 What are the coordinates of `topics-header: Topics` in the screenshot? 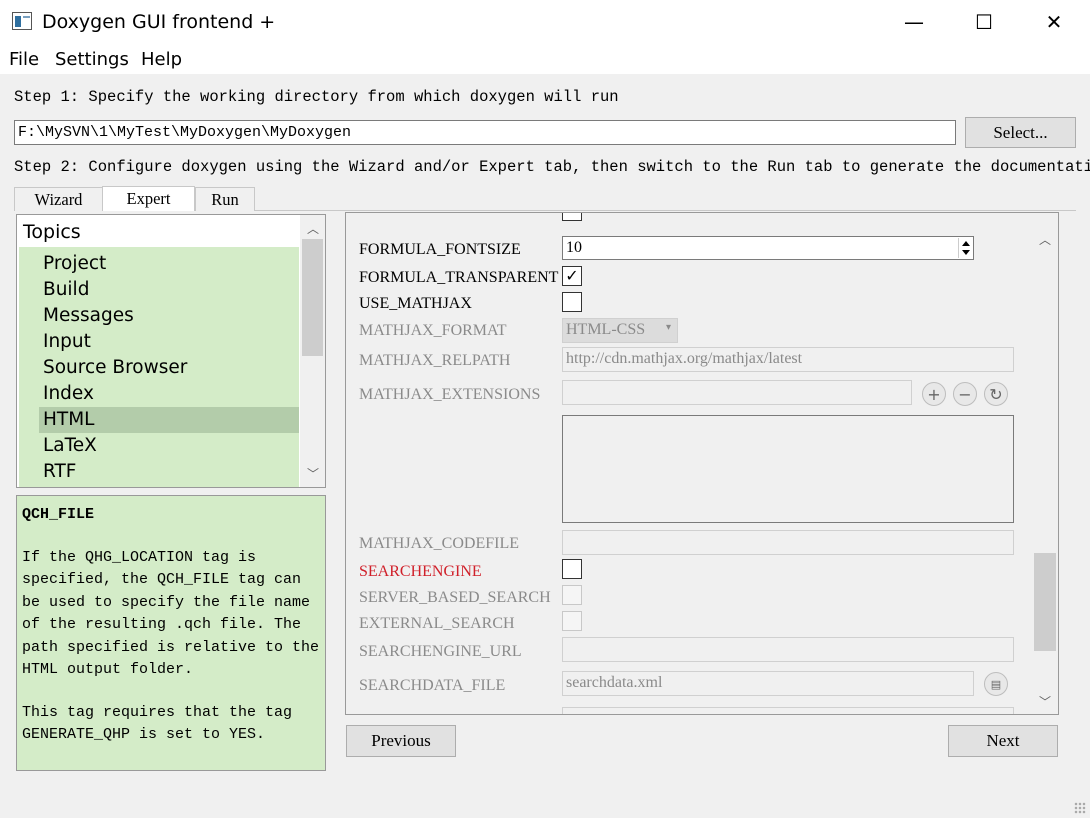 It's located at (52, 232).